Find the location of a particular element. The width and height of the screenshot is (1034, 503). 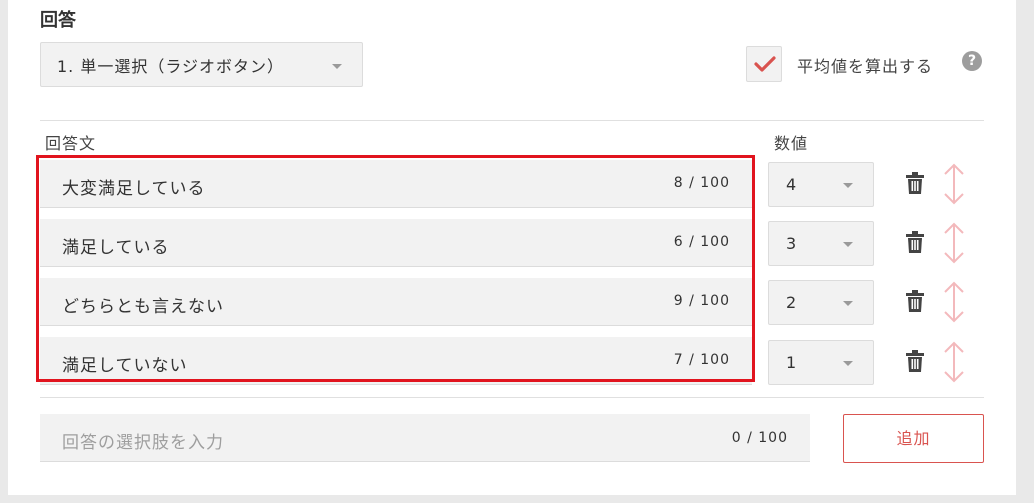

new-answer-char-count: 0 / 100 is located at coordinates (759, 438).